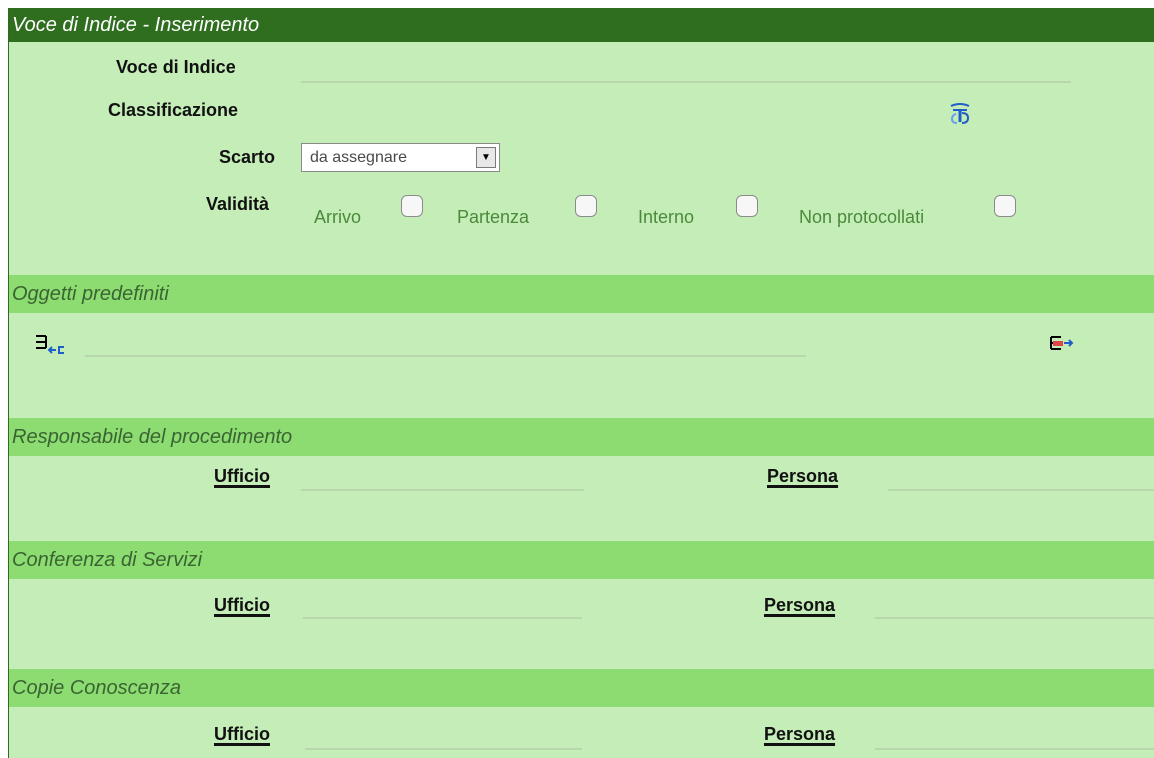 The image size is (1154, 758). I want to click on scarto-label: Scarto, so click(247, 157).